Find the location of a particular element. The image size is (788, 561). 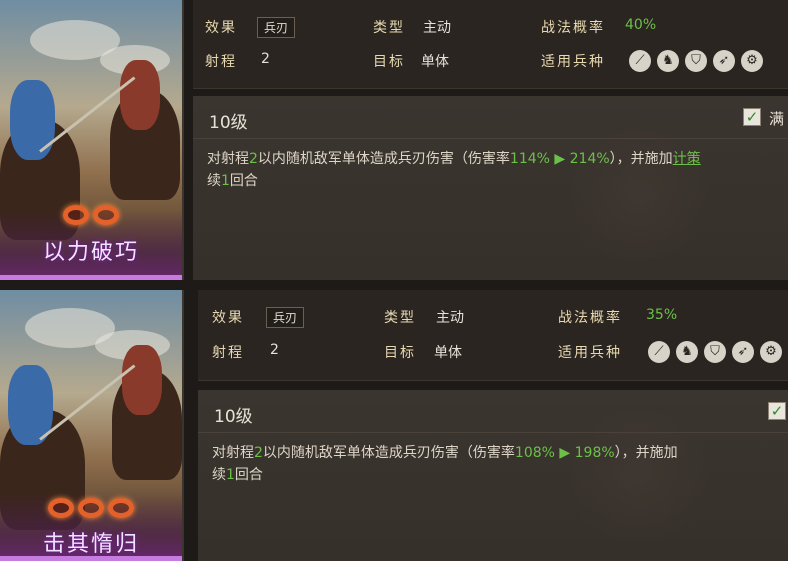

status-link: 计策 is located at coordinates (687, 159).